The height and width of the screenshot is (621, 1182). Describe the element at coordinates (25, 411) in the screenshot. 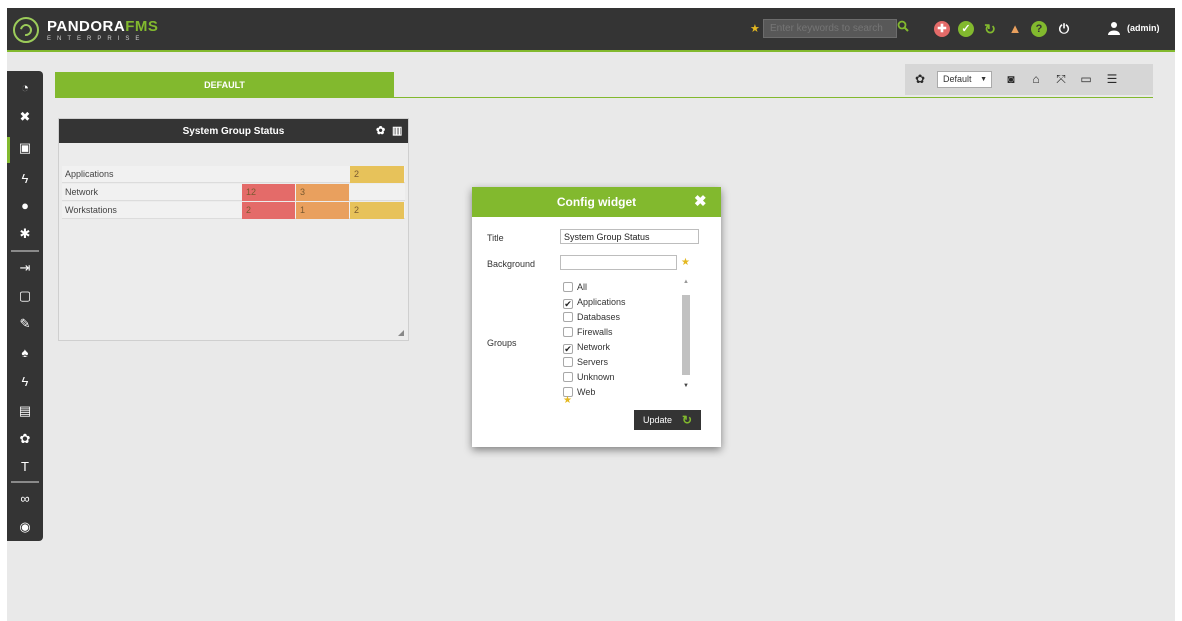

I see `files-icon: ▤` at that location.